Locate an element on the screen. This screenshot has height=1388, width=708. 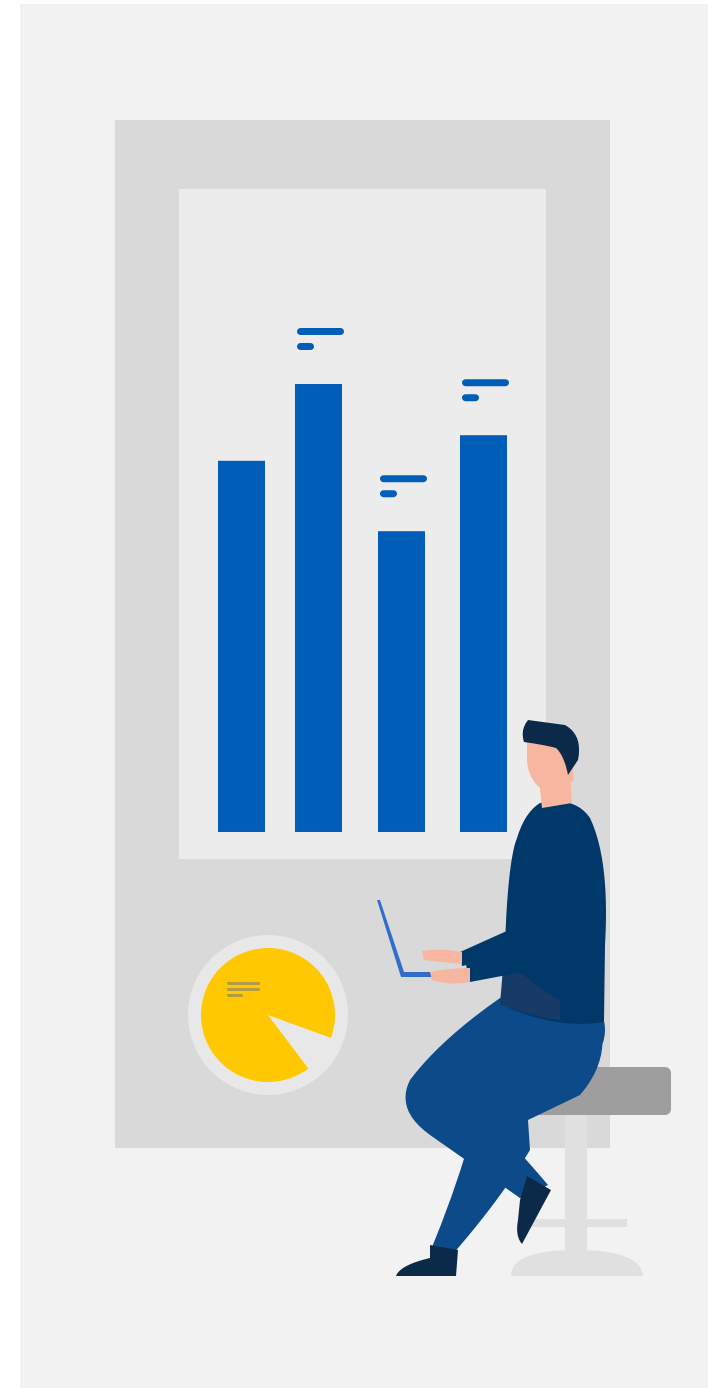
stool-footrest is located at coordinates (573, 1223).